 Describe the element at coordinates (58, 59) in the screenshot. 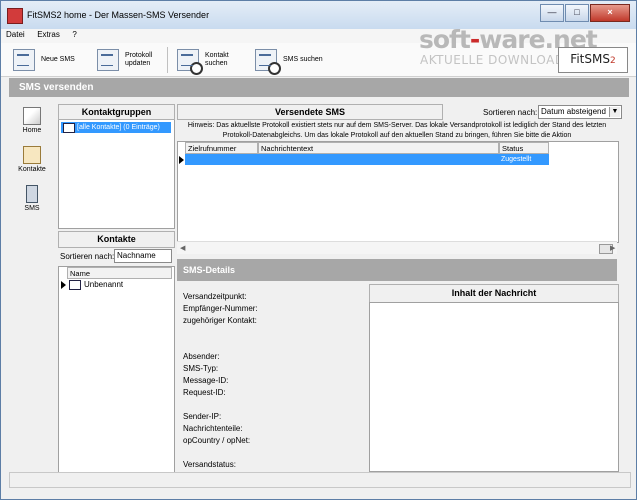

I see `new-sms-label: Neue SMS` at that location.